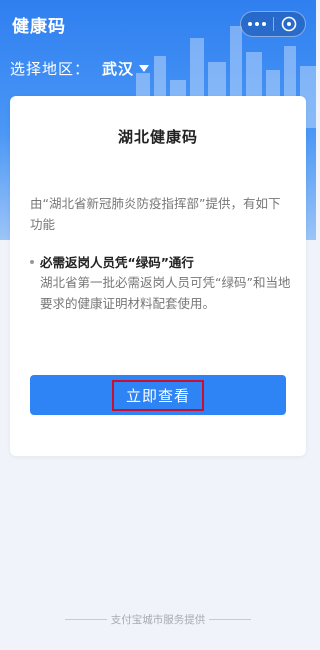 Image resolution: width=320 pixels, height=650 pixels. I want to click on region-label: 选择地区：, so click(50, 68).